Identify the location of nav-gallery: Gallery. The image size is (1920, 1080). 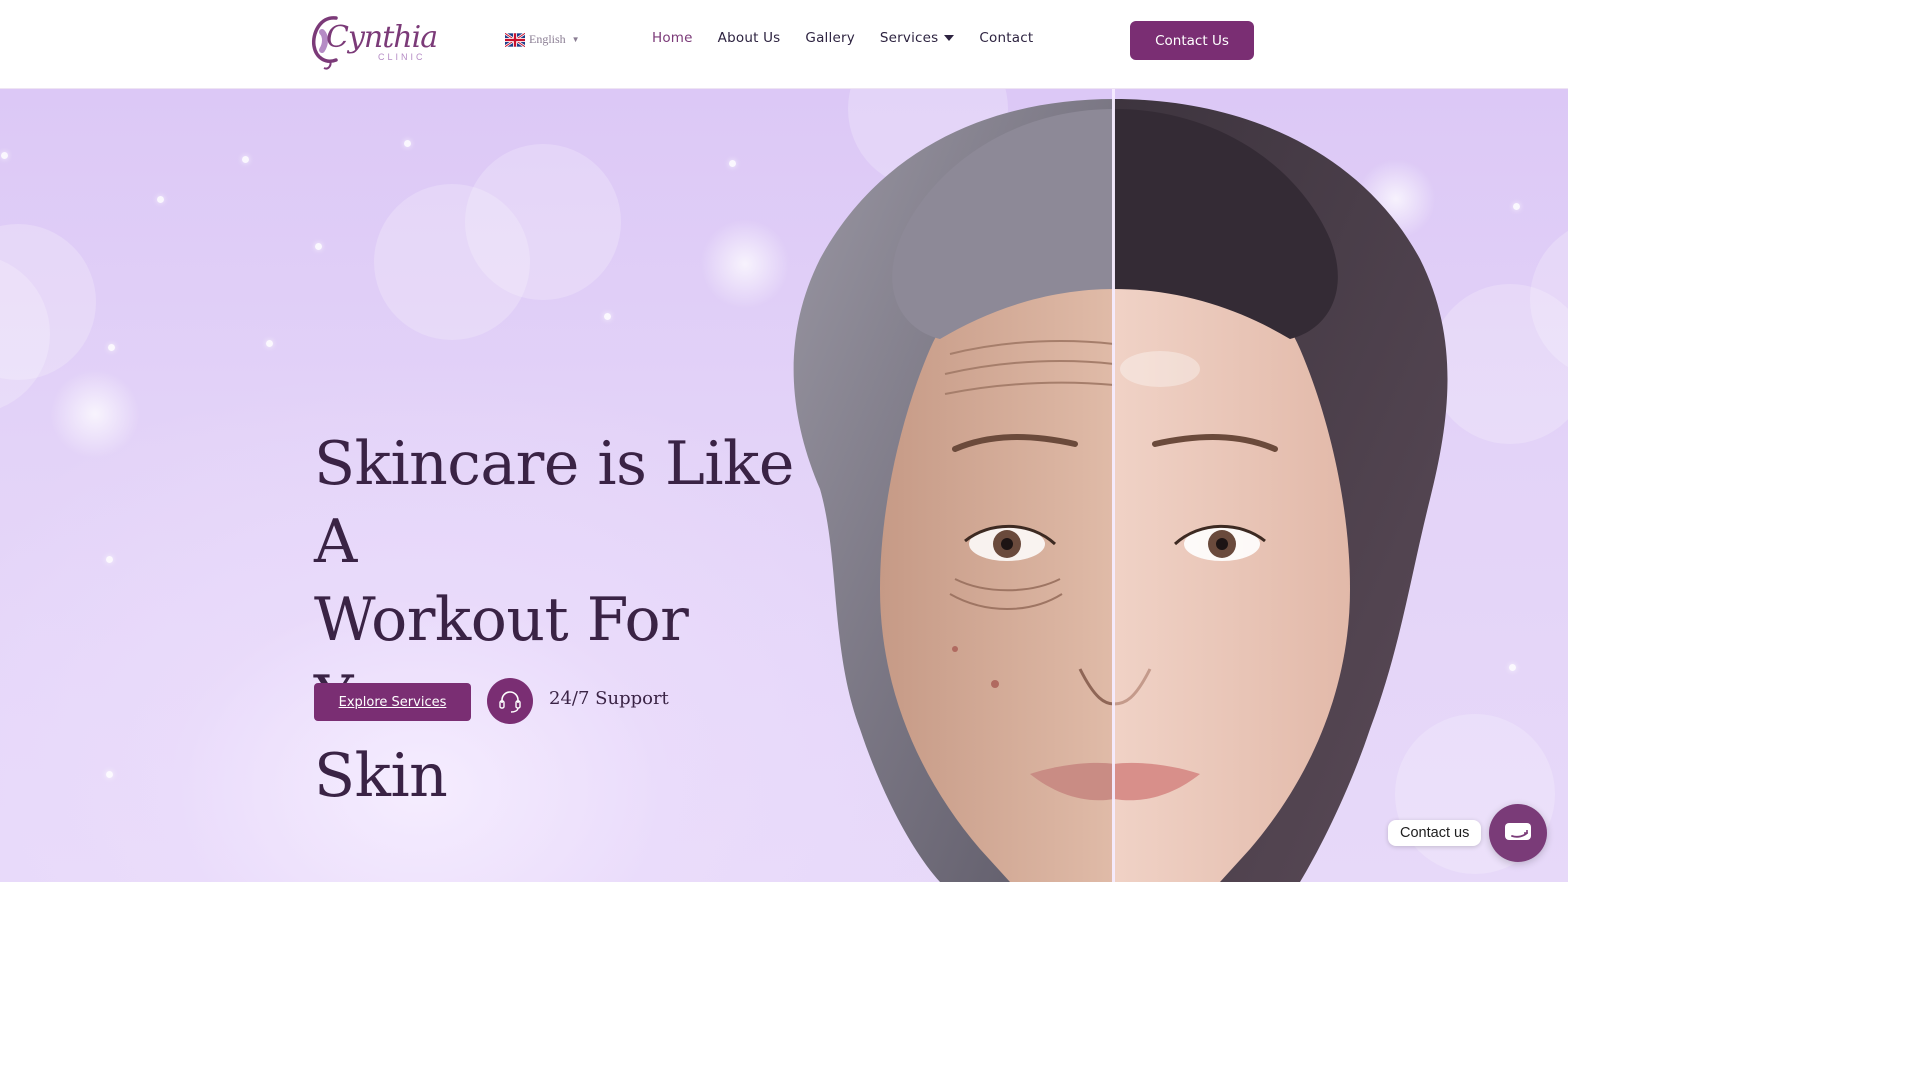
(829, 38).